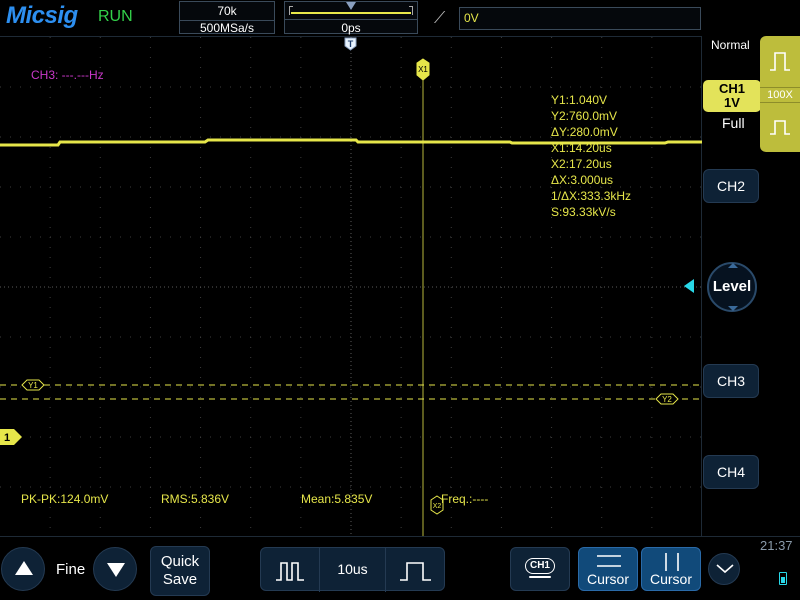 This screenshot has height=600, width=800. I want to click on quick-save-button: Quick Save, so click(180, 571).